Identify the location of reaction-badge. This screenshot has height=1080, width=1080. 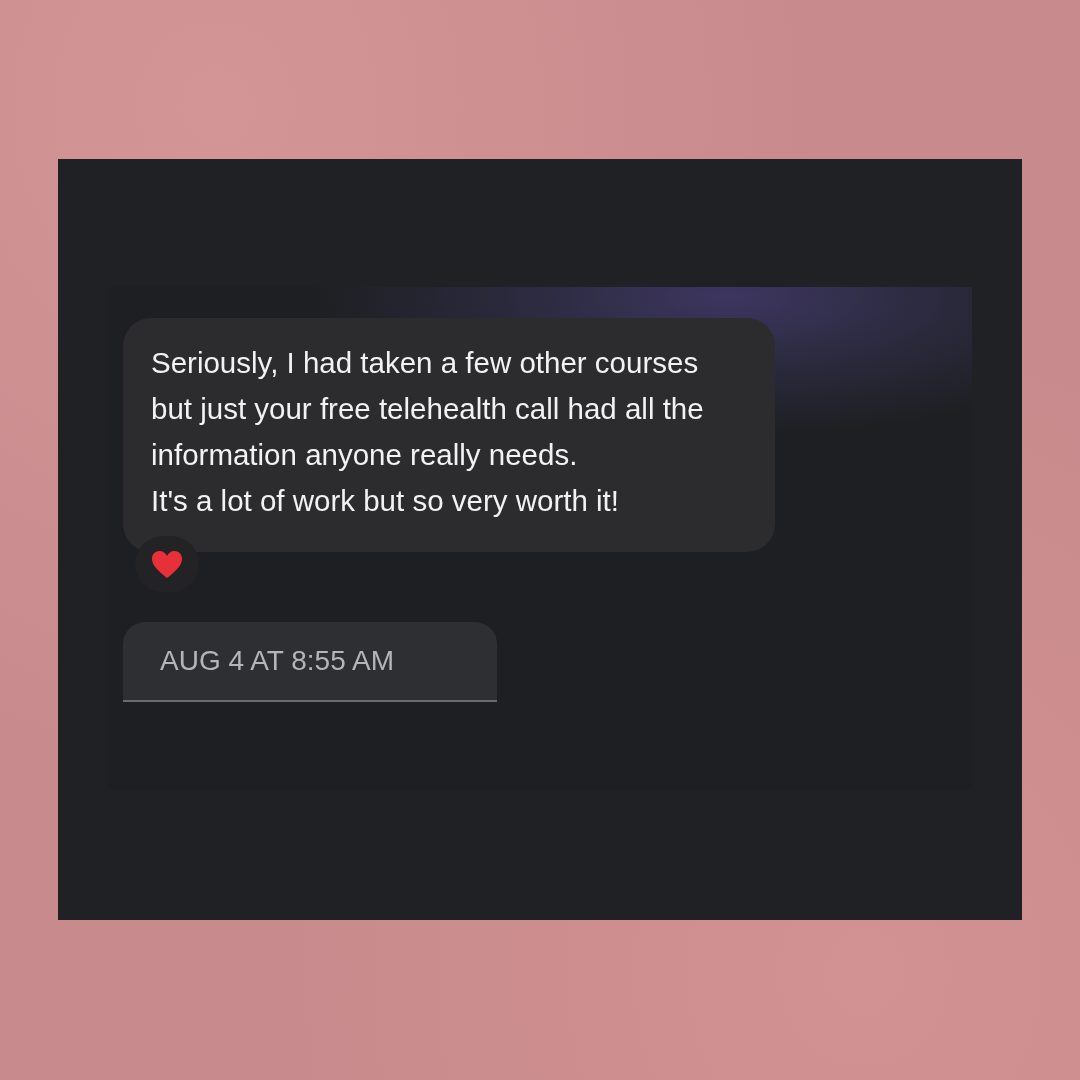
(167, 564).